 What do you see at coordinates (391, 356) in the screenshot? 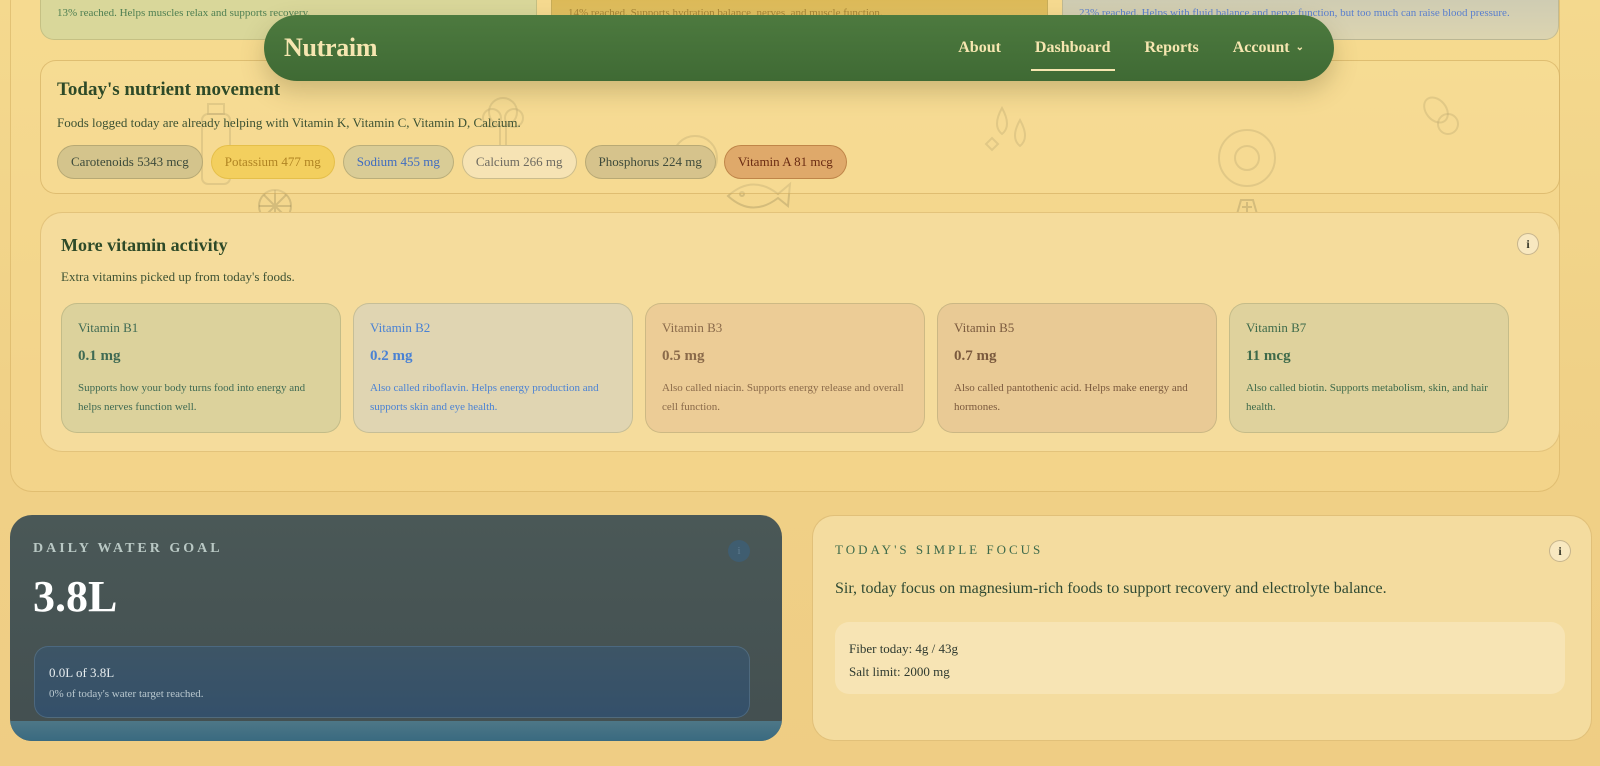
I see `vitamin-value: 0.2 mg` at bounding box center [391, 356].